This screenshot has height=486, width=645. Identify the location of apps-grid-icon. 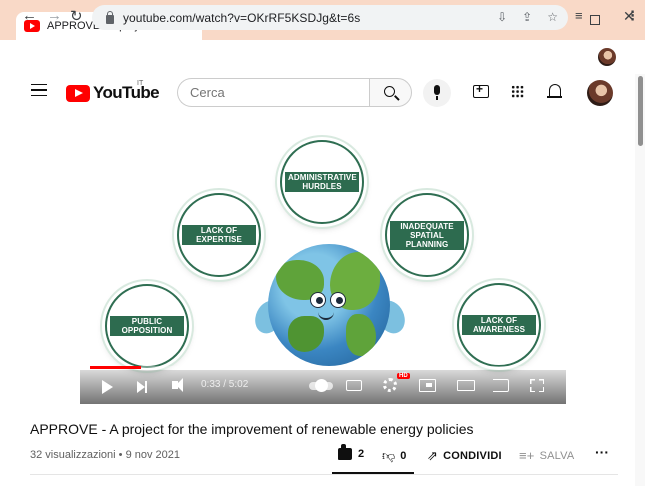
(517, 91).